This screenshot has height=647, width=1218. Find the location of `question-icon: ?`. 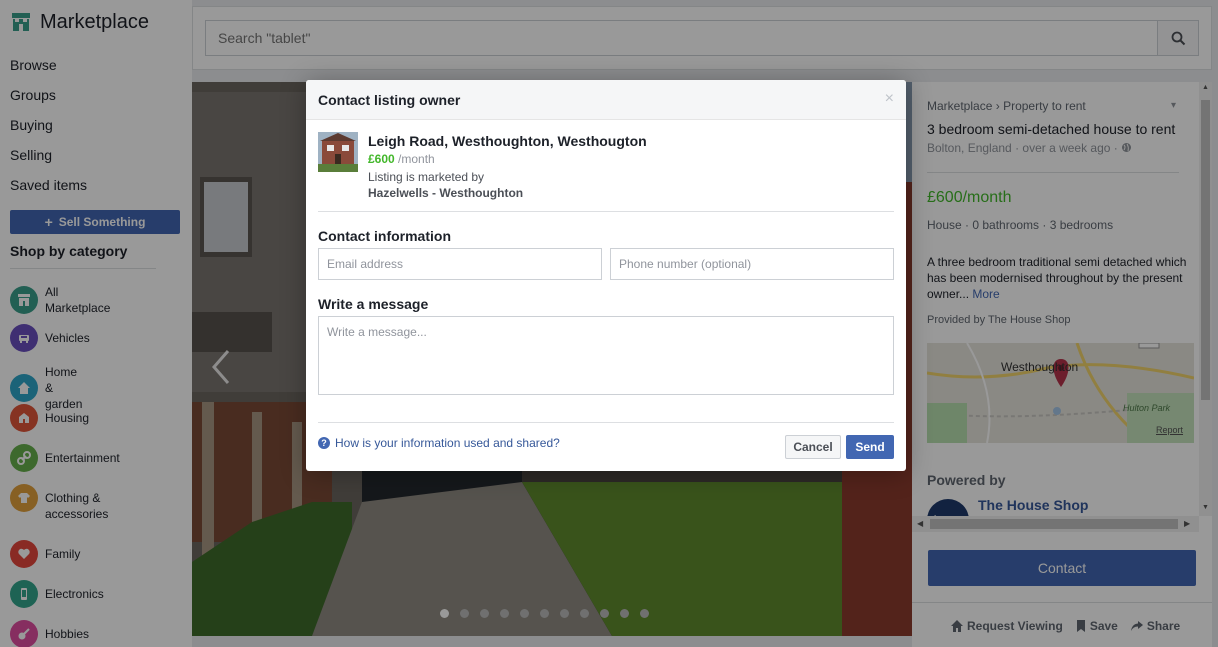

question-icon: ? is located at coordinates (324, 443).